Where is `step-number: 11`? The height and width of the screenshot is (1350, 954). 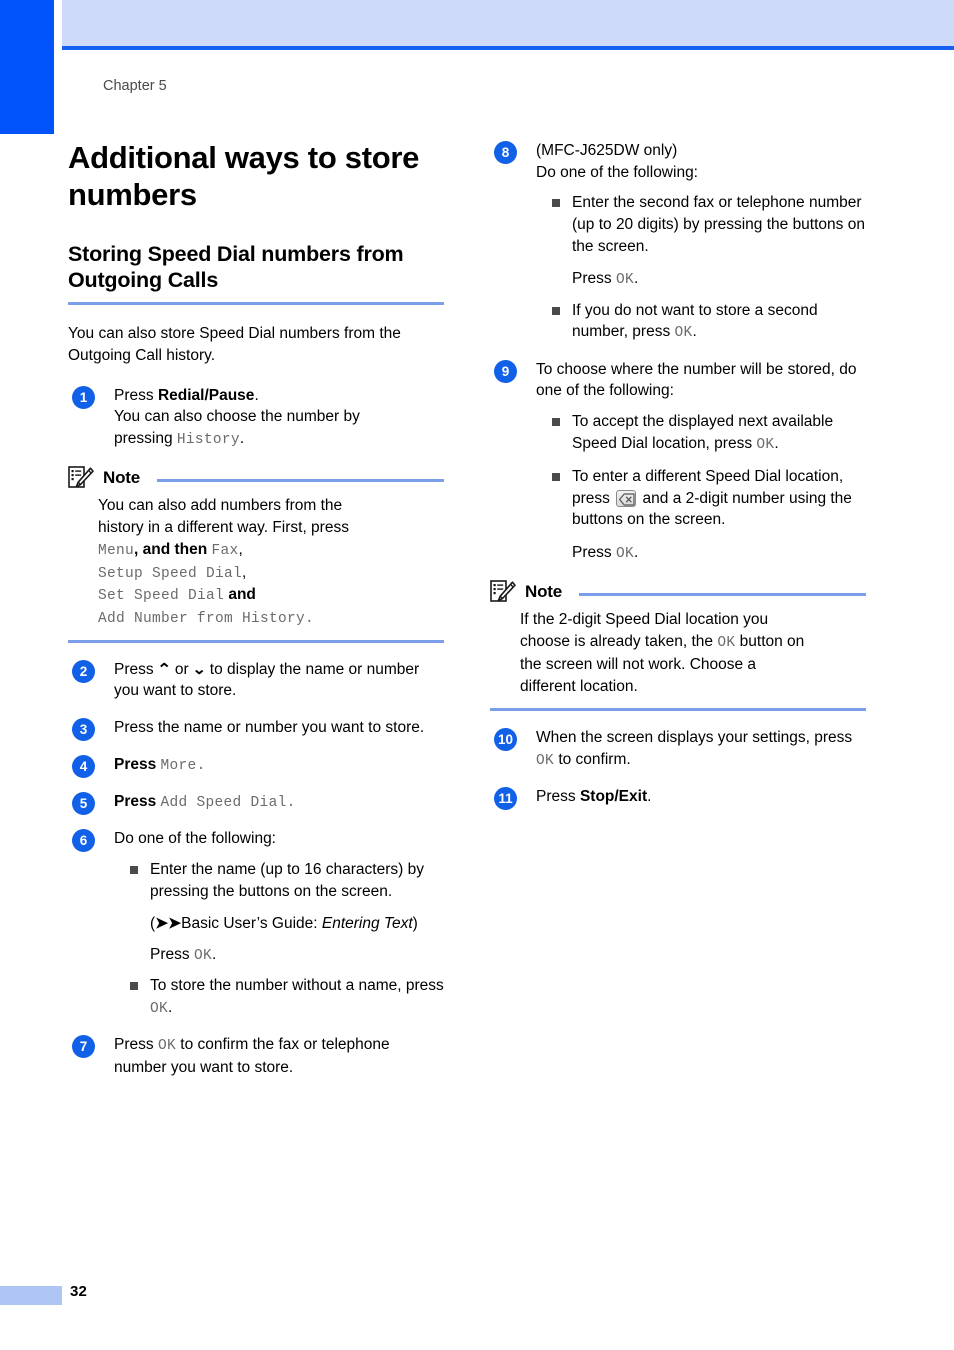 step-number: 11 is located at coordinates (505, 798).